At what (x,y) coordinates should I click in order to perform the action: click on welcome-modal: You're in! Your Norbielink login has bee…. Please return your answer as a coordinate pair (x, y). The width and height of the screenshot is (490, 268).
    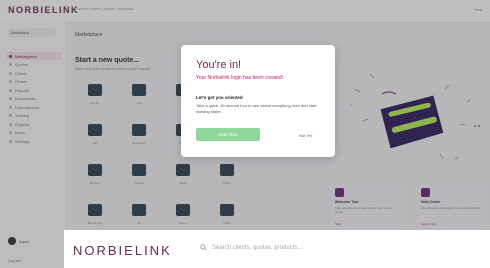
    Looking at the image, I should click on (258, 101).